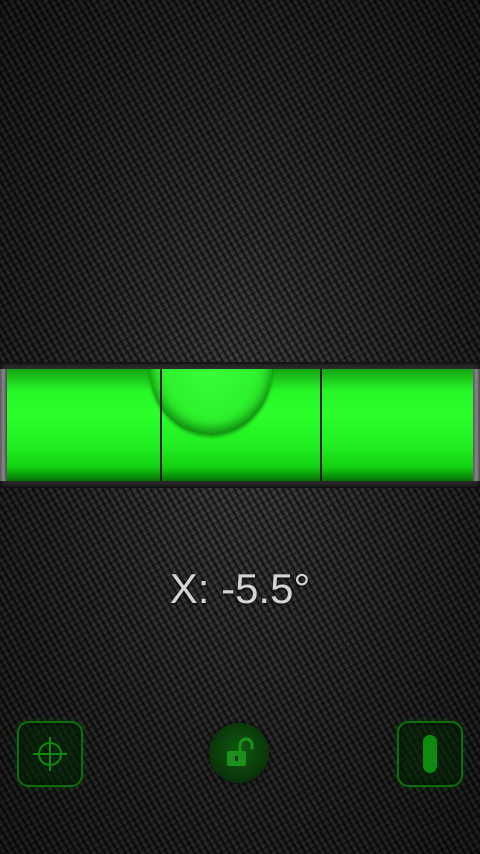  I want to click on level-tube-frame, so click(240, 425).